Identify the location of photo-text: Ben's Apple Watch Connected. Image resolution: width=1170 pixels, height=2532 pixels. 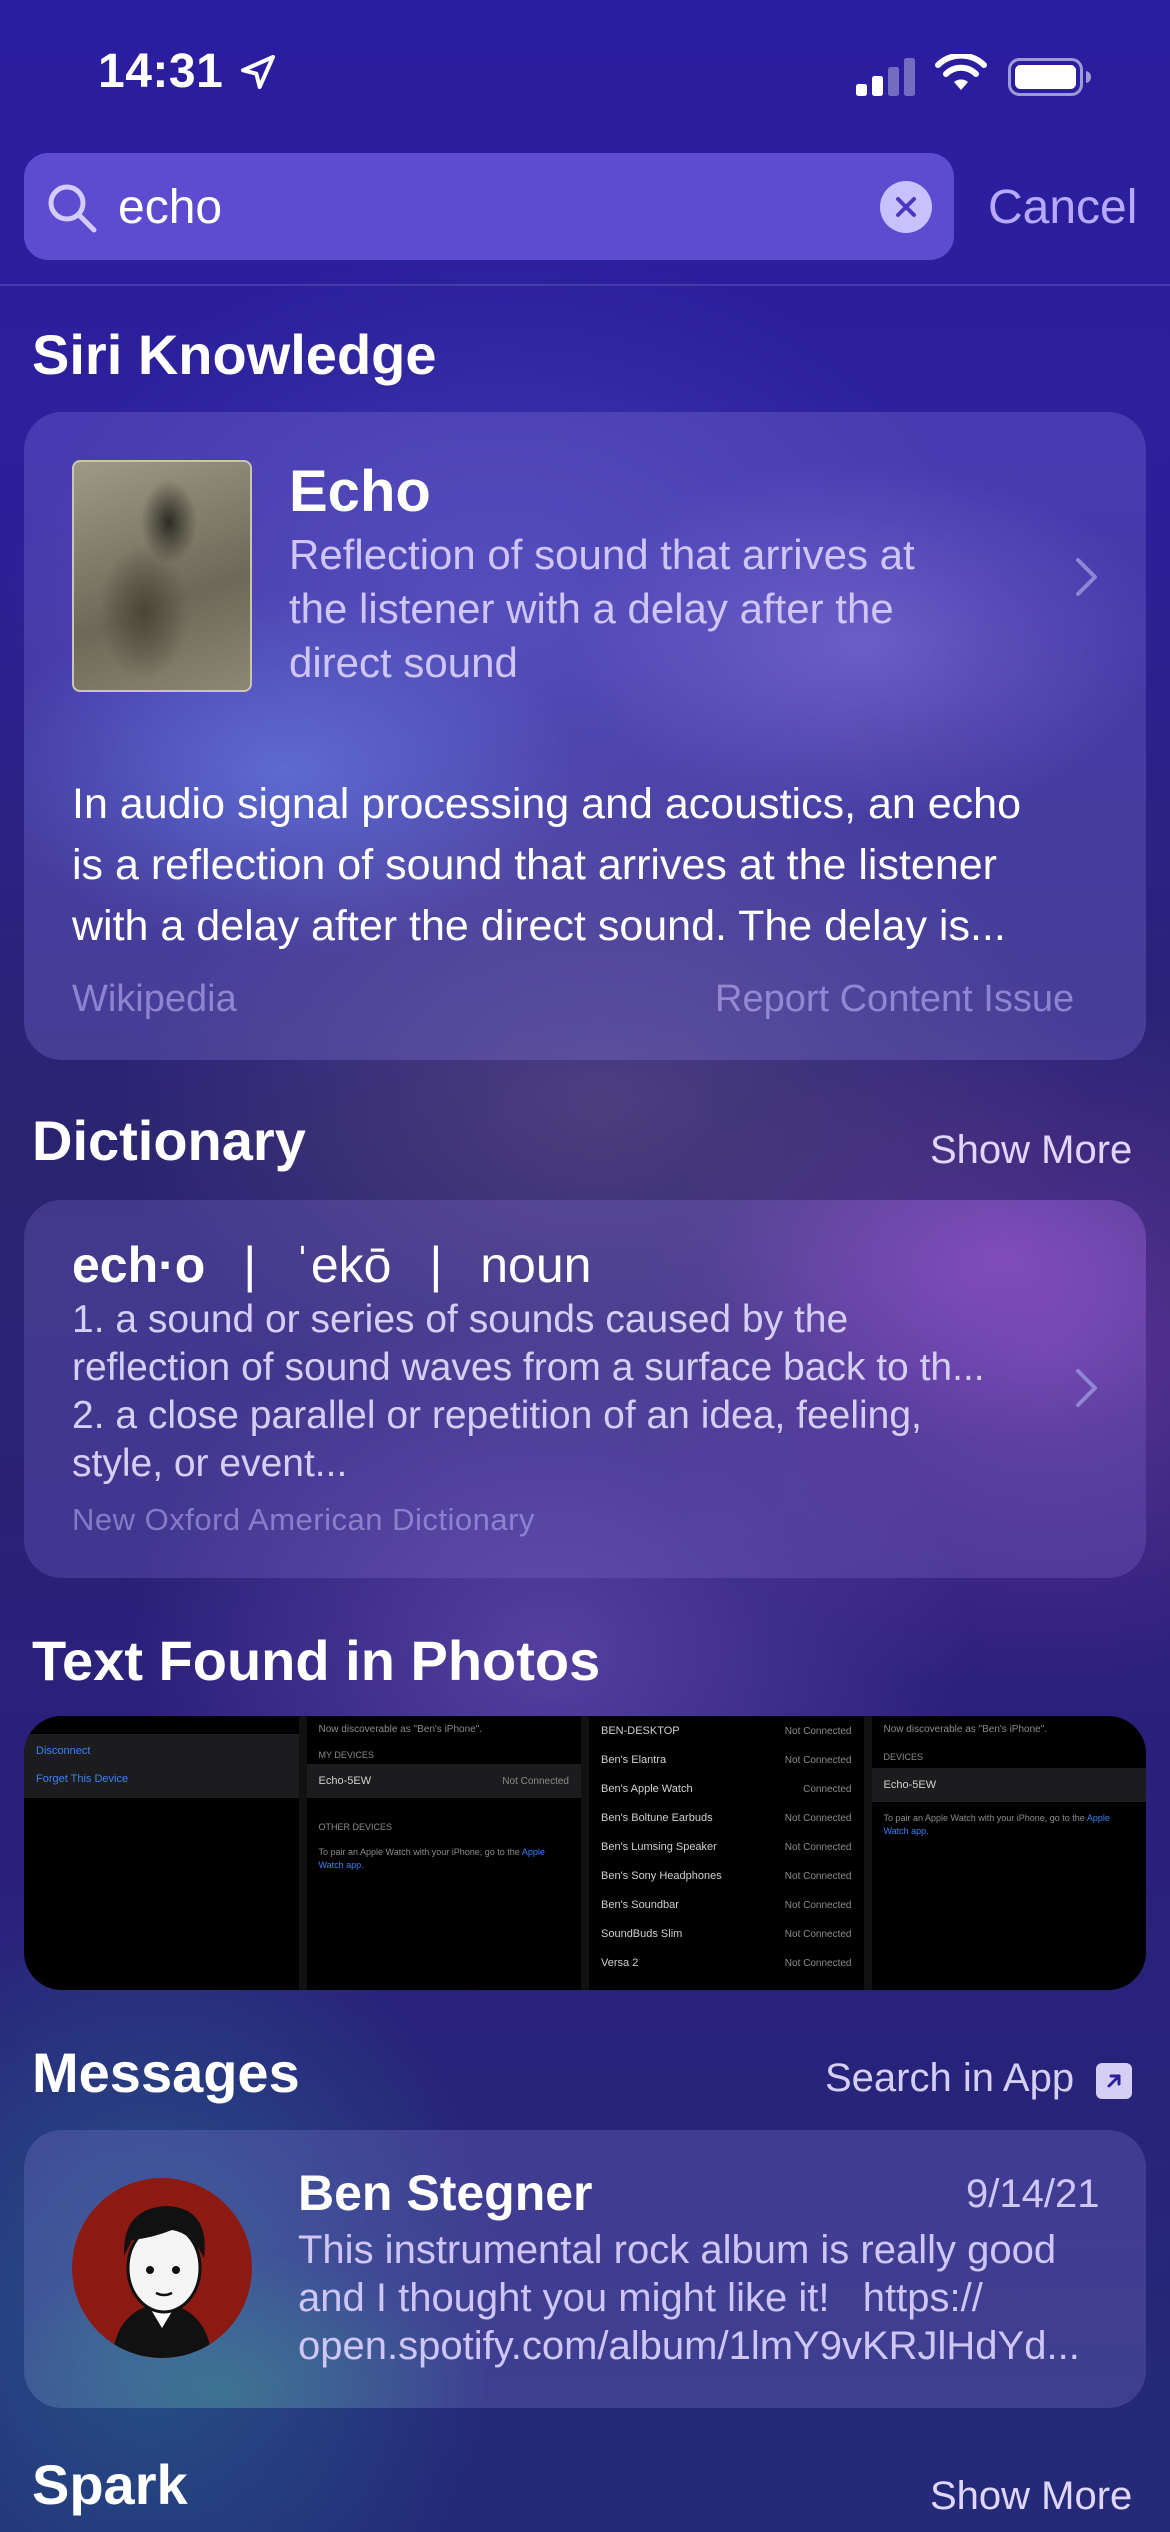
(726, 1789).